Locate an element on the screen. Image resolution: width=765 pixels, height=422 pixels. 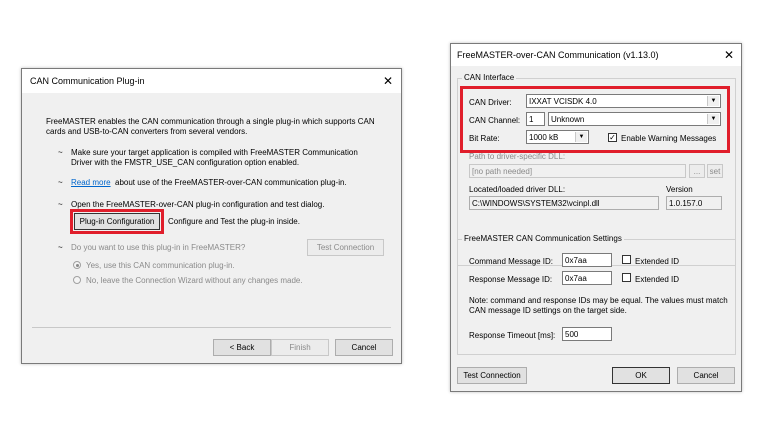
version-label: Version is located at coordinates (679, 189).